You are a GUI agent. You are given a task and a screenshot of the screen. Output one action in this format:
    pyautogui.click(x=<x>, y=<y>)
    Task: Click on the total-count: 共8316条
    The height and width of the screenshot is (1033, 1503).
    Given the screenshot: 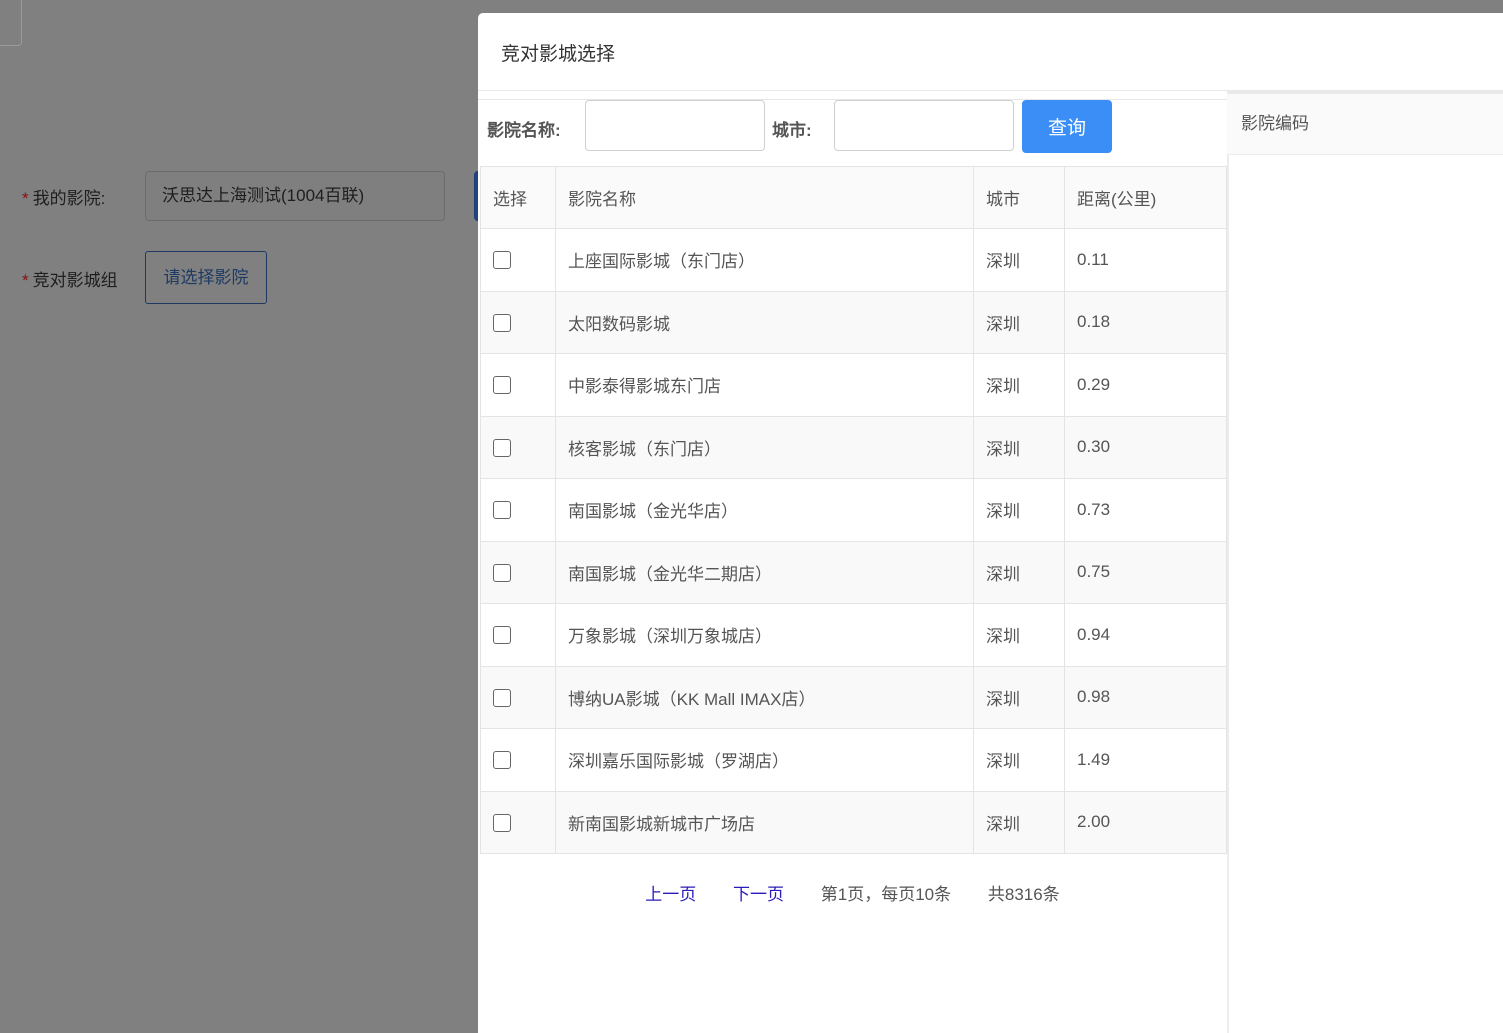 What is the action you would take?
    pyautogui.click(x=1023, y=894)
    